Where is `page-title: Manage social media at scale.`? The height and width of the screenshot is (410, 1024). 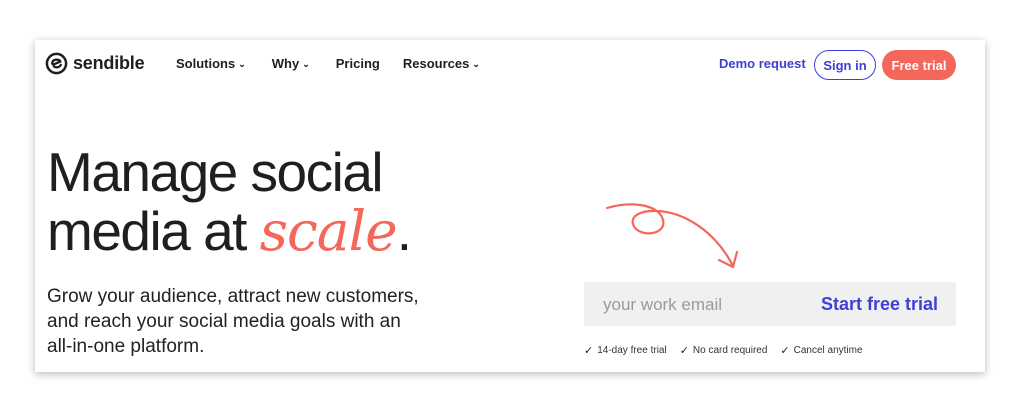
page-title: Manage social media at scale. is located at coordinates (229, 202).